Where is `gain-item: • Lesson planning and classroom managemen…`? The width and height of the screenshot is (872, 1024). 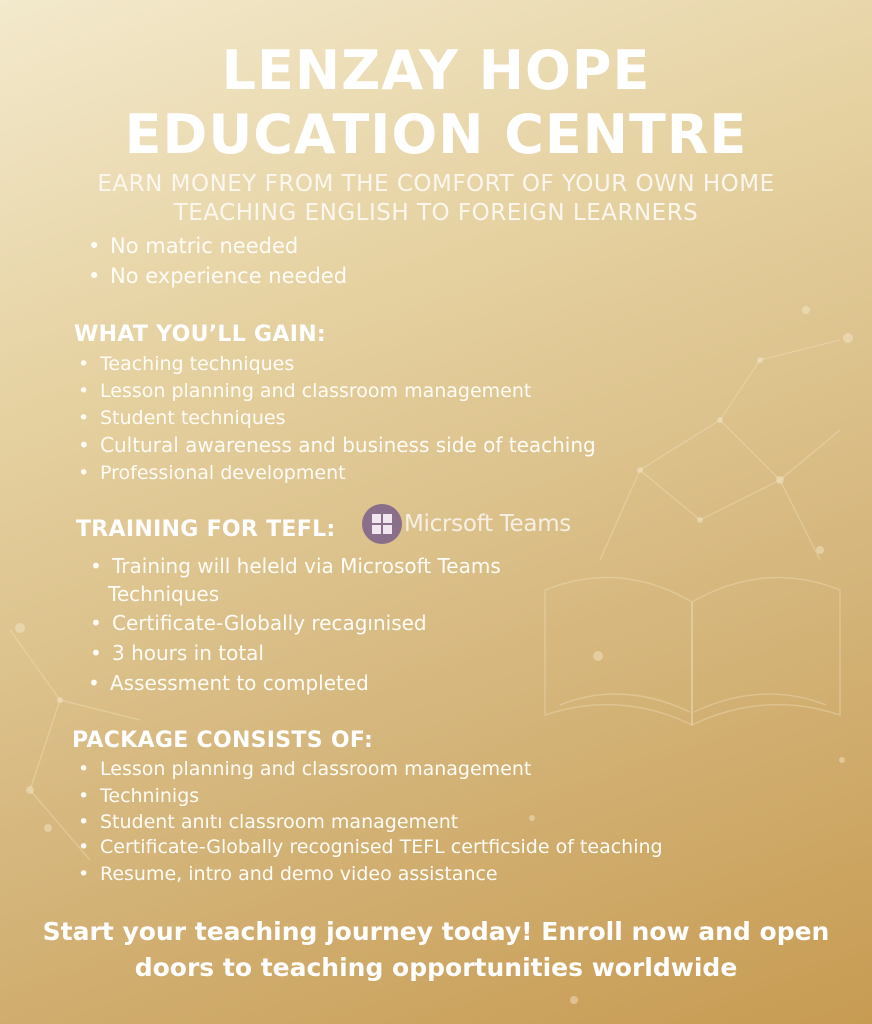 gain-item: • Lesson planning and classroom managemen… is located at coordinates (305, 391).